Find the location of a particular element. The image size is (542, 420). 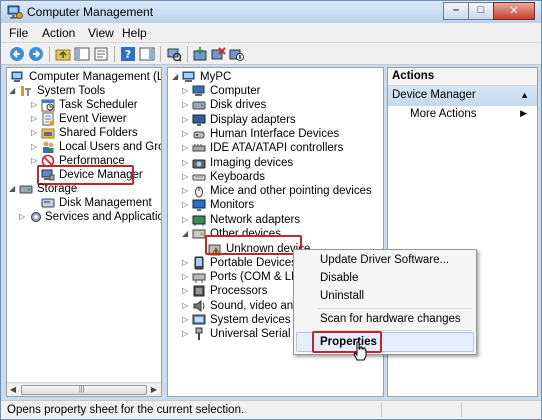

scrollbar-thumb: ||| is located at coordinates (84, 390).